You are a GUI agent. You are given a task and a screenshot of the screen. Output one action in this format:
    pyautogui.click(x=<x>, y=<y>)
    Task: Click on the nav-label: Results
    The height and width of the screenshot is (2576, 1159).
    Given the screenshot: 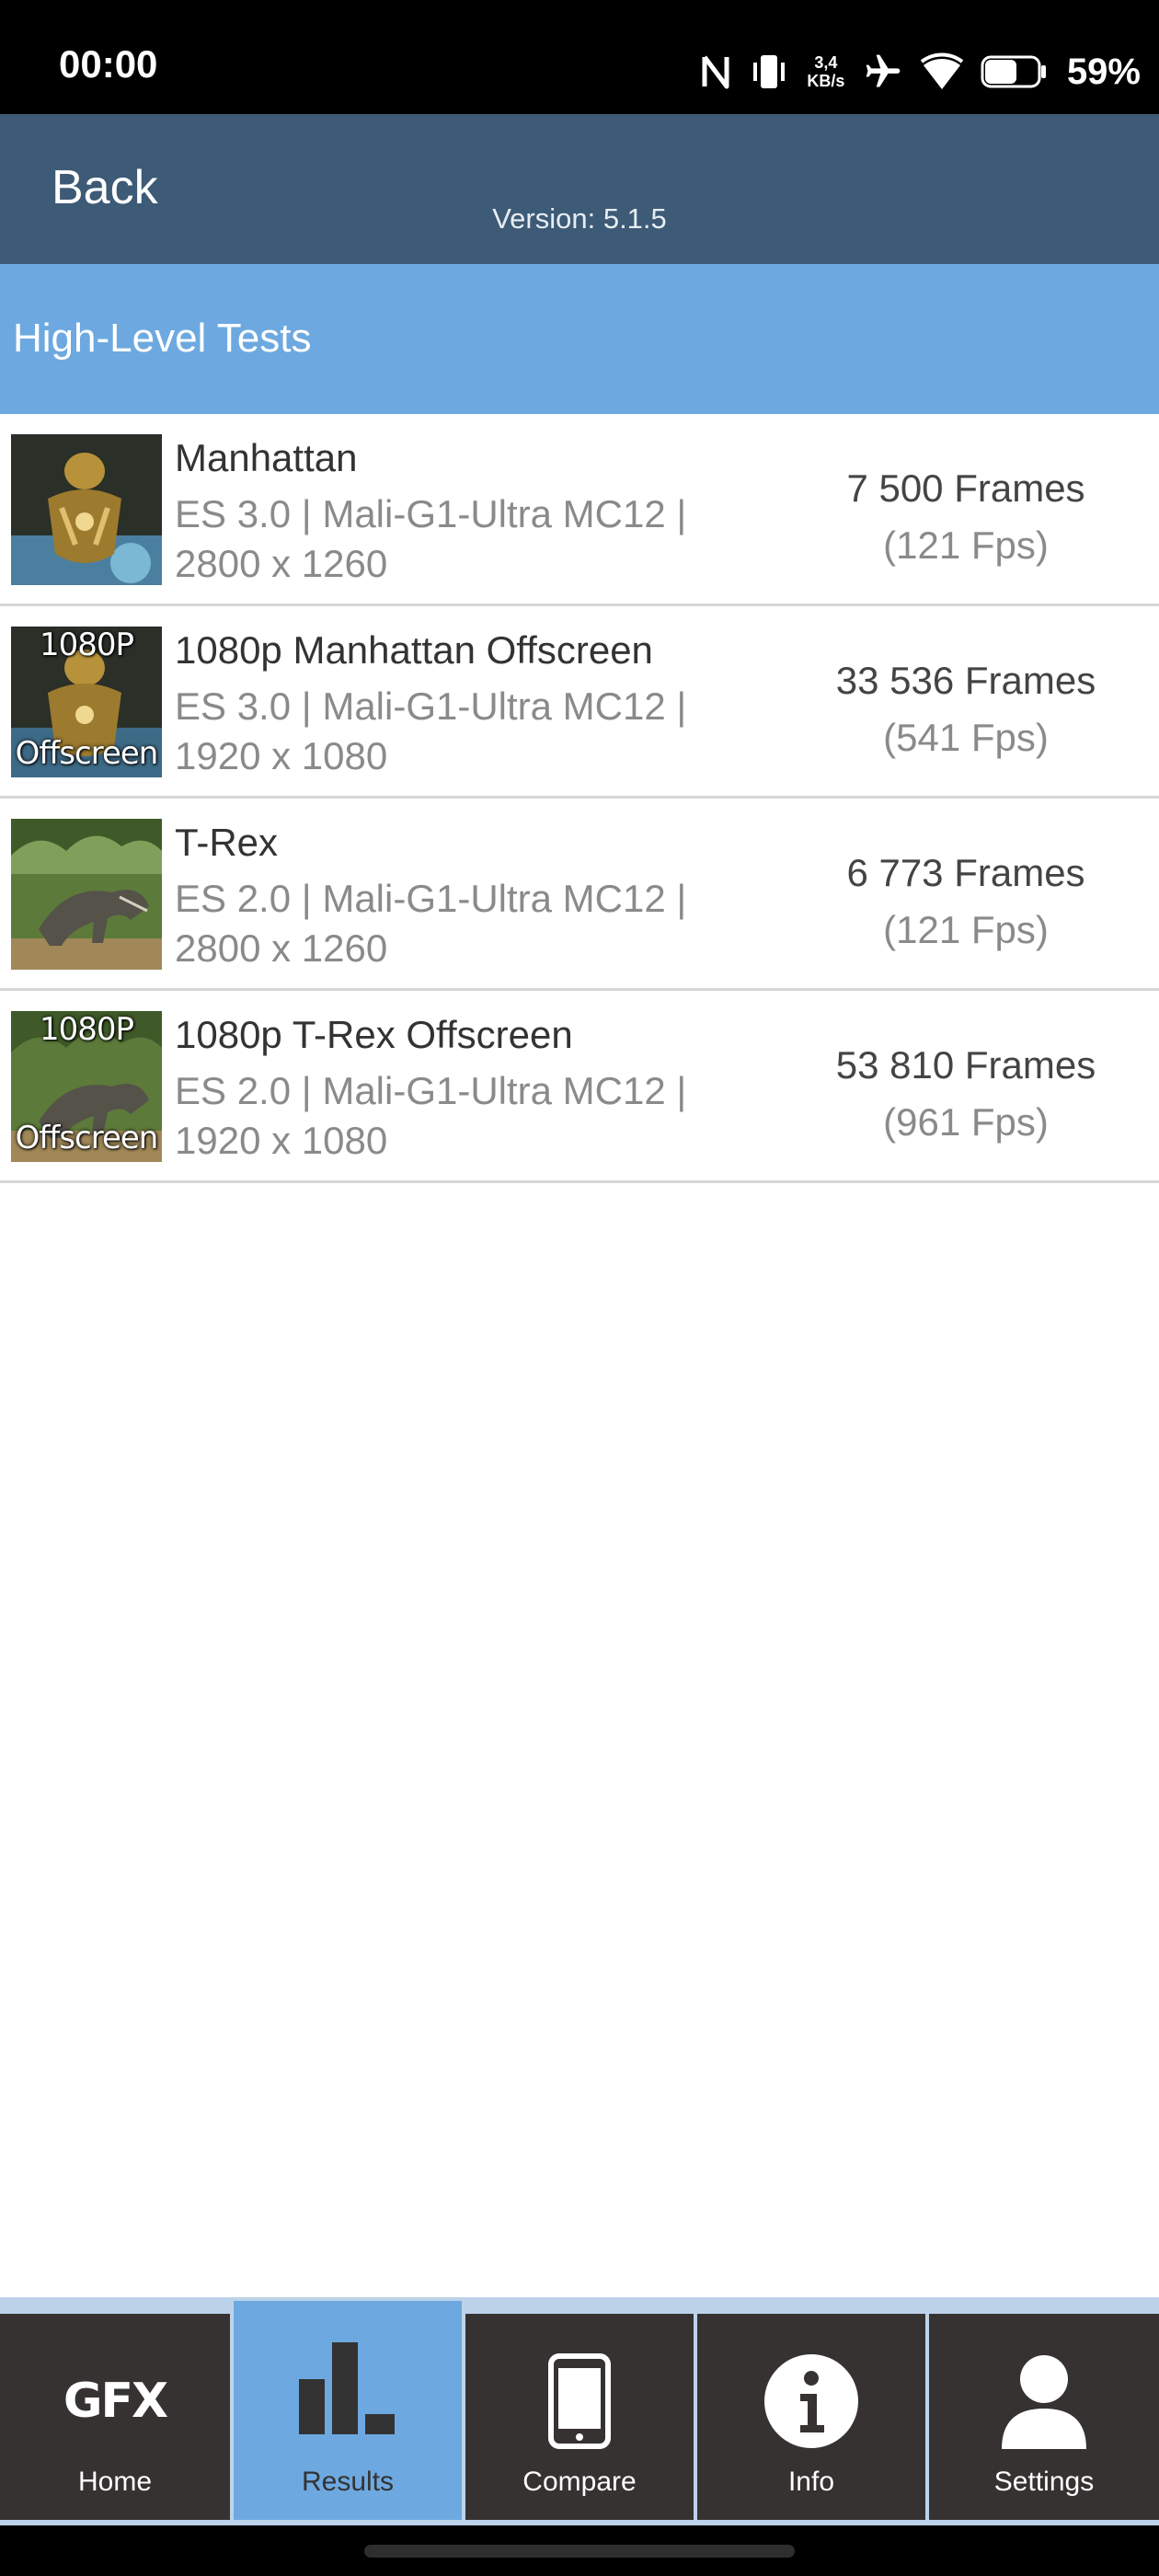 What is the action you would take?
    pyautogui.click(x=348, y=2482)
    